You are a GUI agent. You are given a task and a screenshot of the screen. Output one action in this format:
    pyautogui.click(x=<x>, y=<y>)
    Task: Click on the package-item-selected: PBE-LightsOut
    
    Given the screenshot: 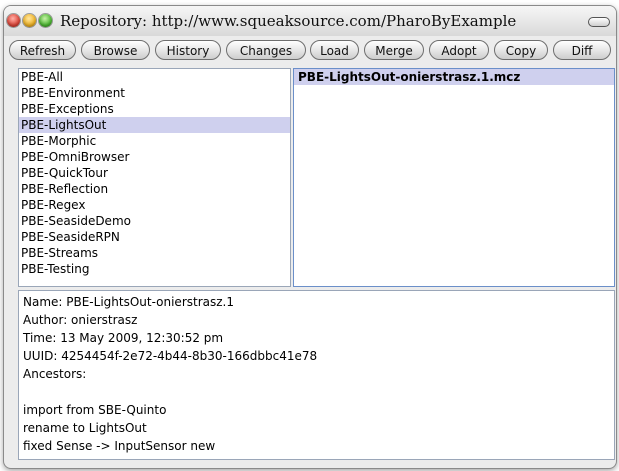 What is the action you would take?
    pyautogui.click(x=154, y=125)
    